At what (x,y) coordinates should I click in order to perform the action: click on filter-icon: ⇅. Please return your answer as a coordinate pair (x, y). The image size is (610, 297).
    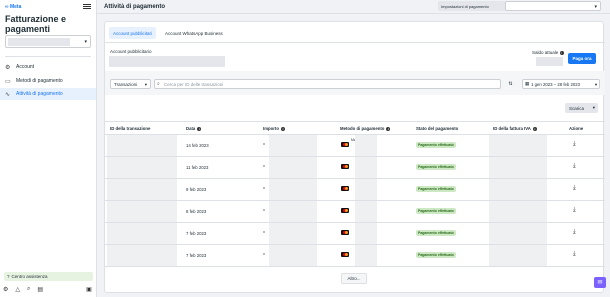
    Looking at the image, I should click on (510, 84).